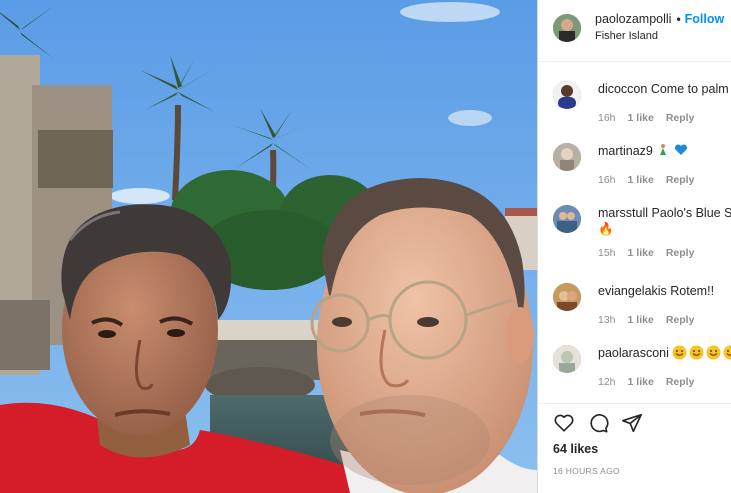 The width and height of the screenshot is (731, 493). What do you see at coordinates (646, 164) in the screenshot?
I see `comment-body: martinaz9 16h 1 like Reply` at bounding box center [646, 164].